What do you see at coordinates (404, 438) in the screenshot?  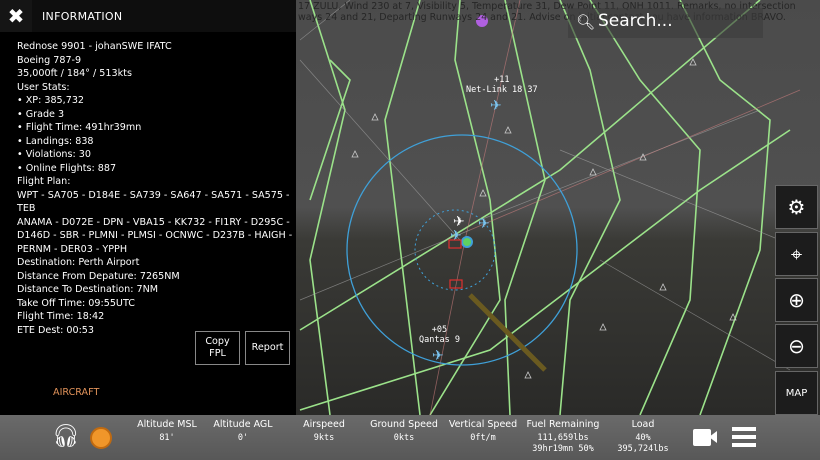 I see `stat-value: 0kts` at bounding box center [404, 438].